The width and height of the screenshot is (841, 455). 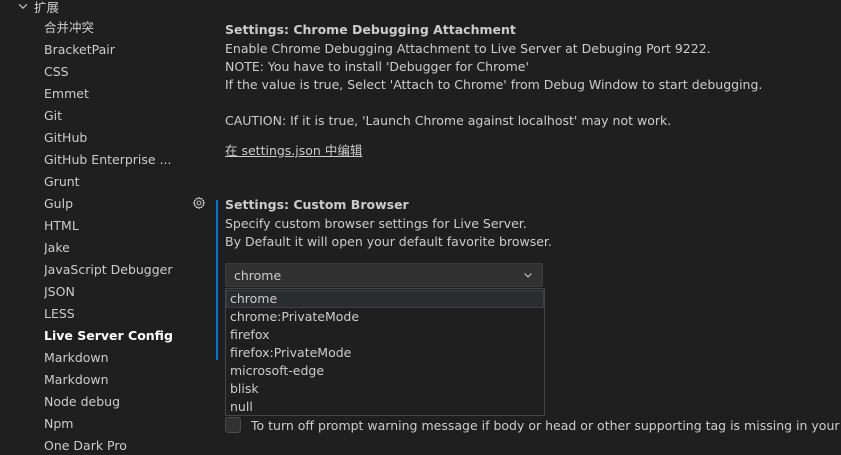 What do you see at coordinates (129, 28) in the screenshot?
I see `tree-item: 合并冲突` at bounding box center [129, 28].